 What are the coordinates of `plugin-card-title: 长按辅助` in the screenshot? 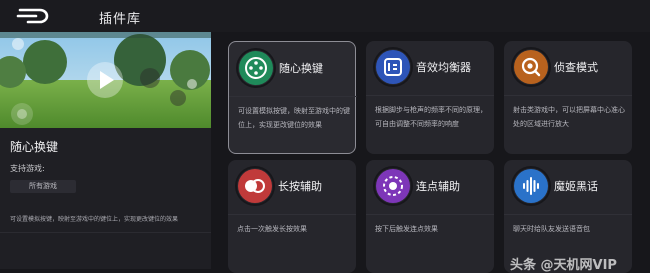 It's located at (300, 186).